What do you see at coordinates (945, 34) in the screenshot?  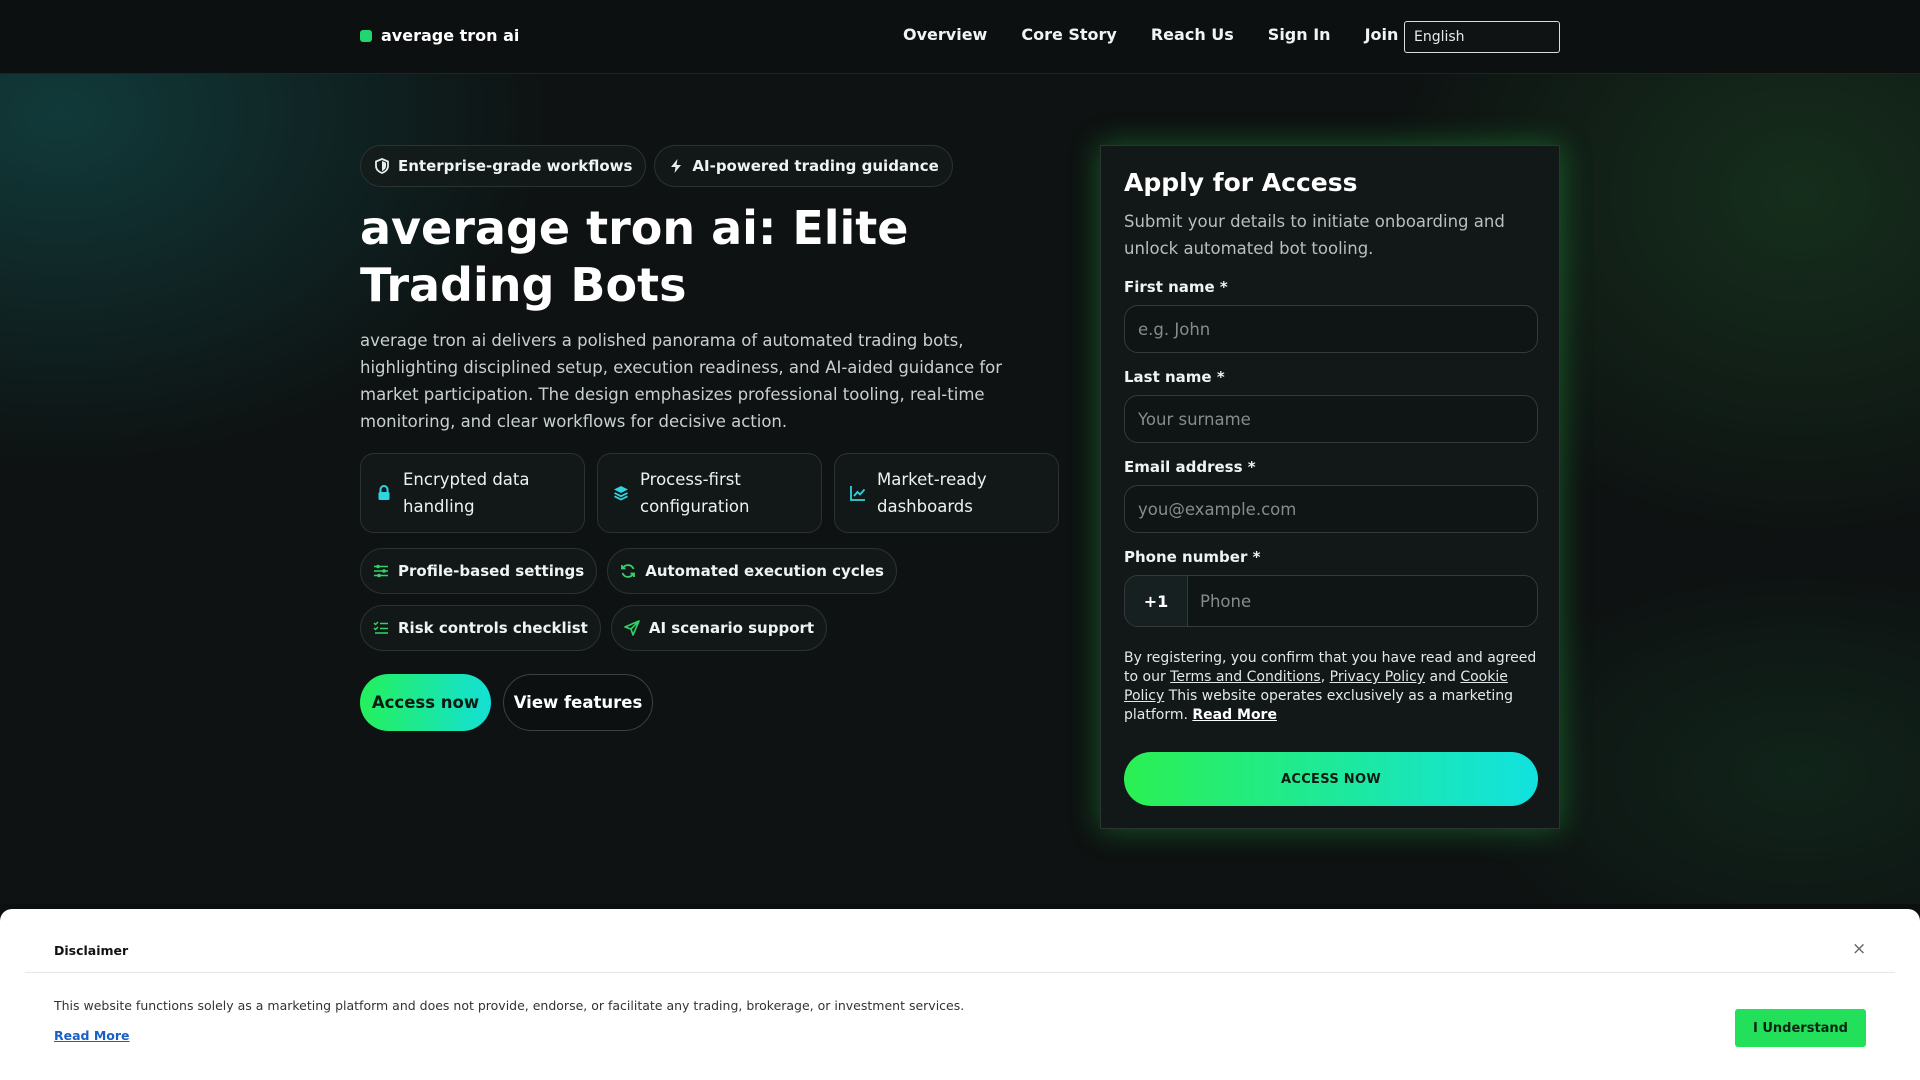 I see `nav-overview: Overview` at bounding box center [945, 34].